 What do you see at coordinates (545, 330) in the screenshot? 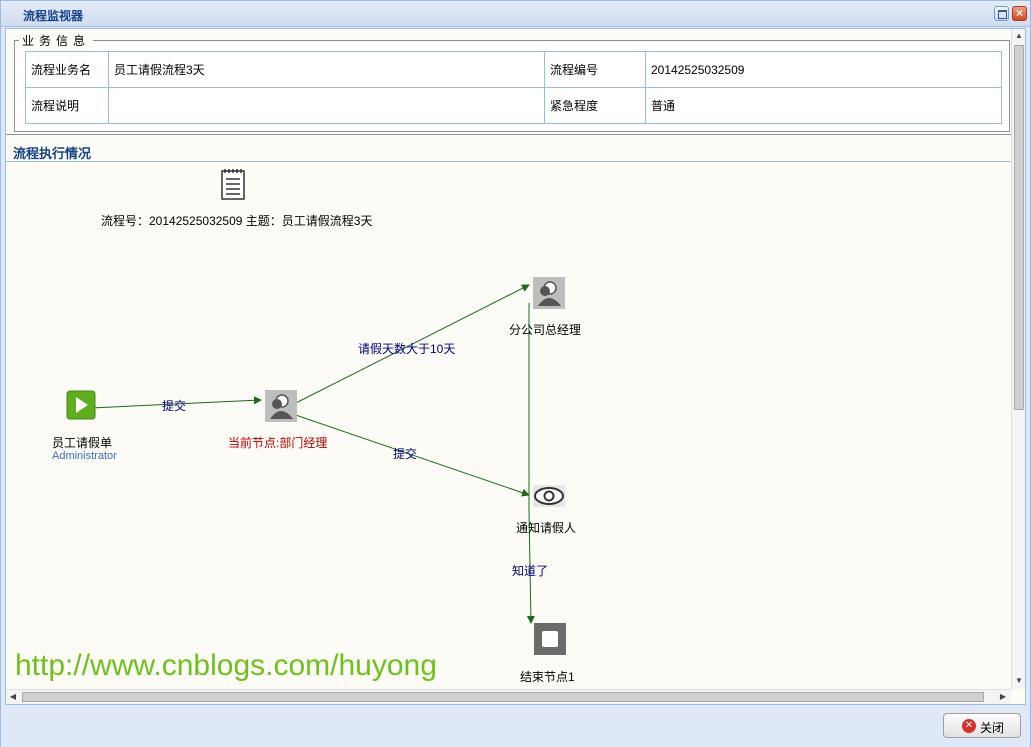
I see `gm-node-label: 分公司总经理` at bounding box center [545, 330].